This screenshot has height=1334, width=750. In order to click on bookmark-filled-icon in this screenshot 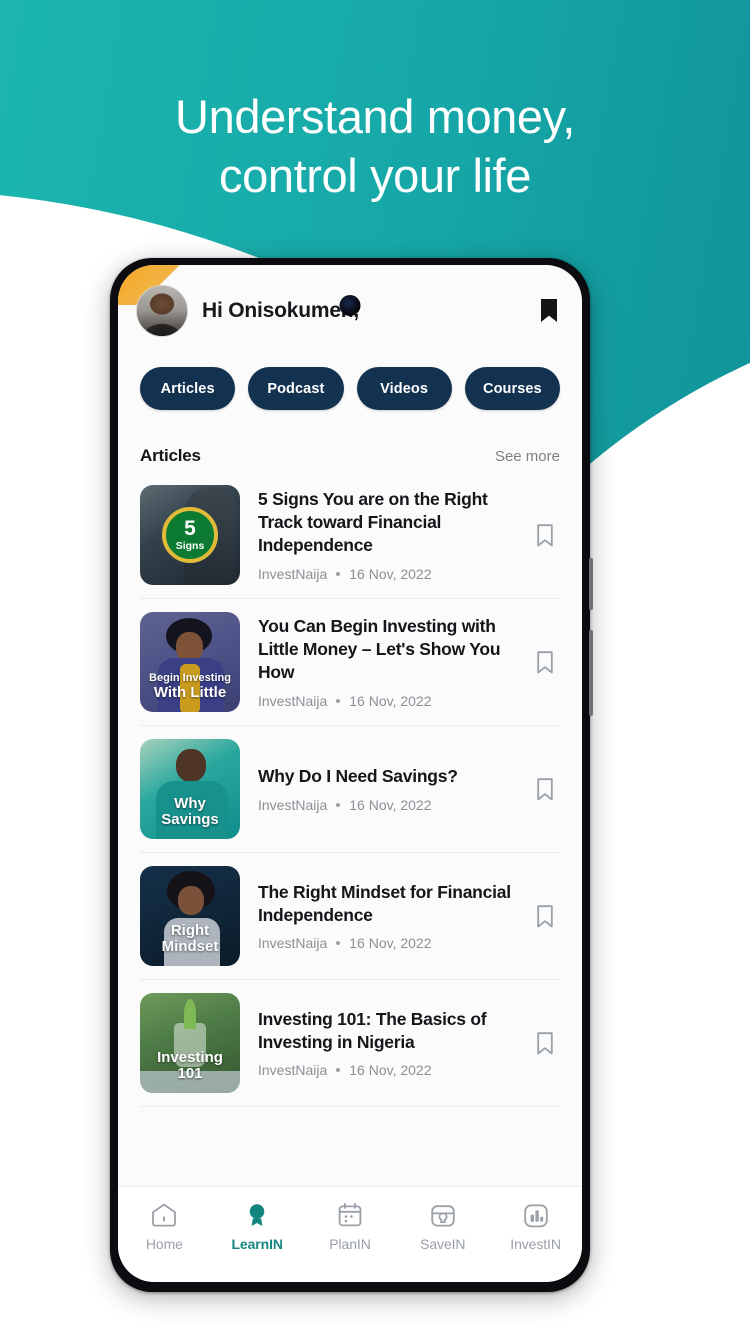, I will do `click(549, 310)`.